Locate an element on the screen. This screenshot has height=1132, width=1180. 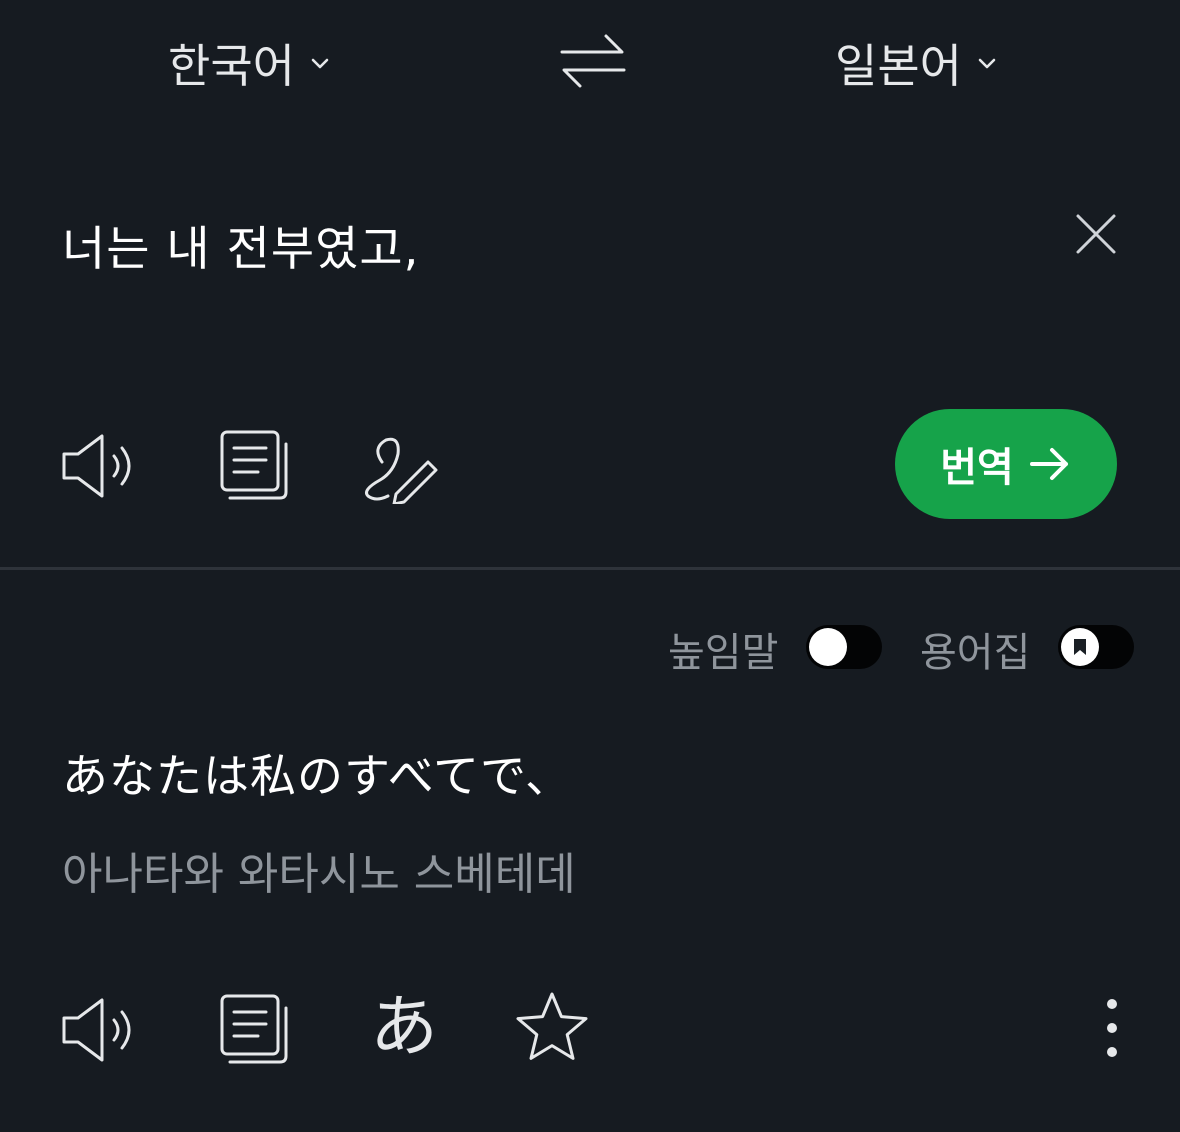
arrow-right-icon is located at coordinates (1048, 464).